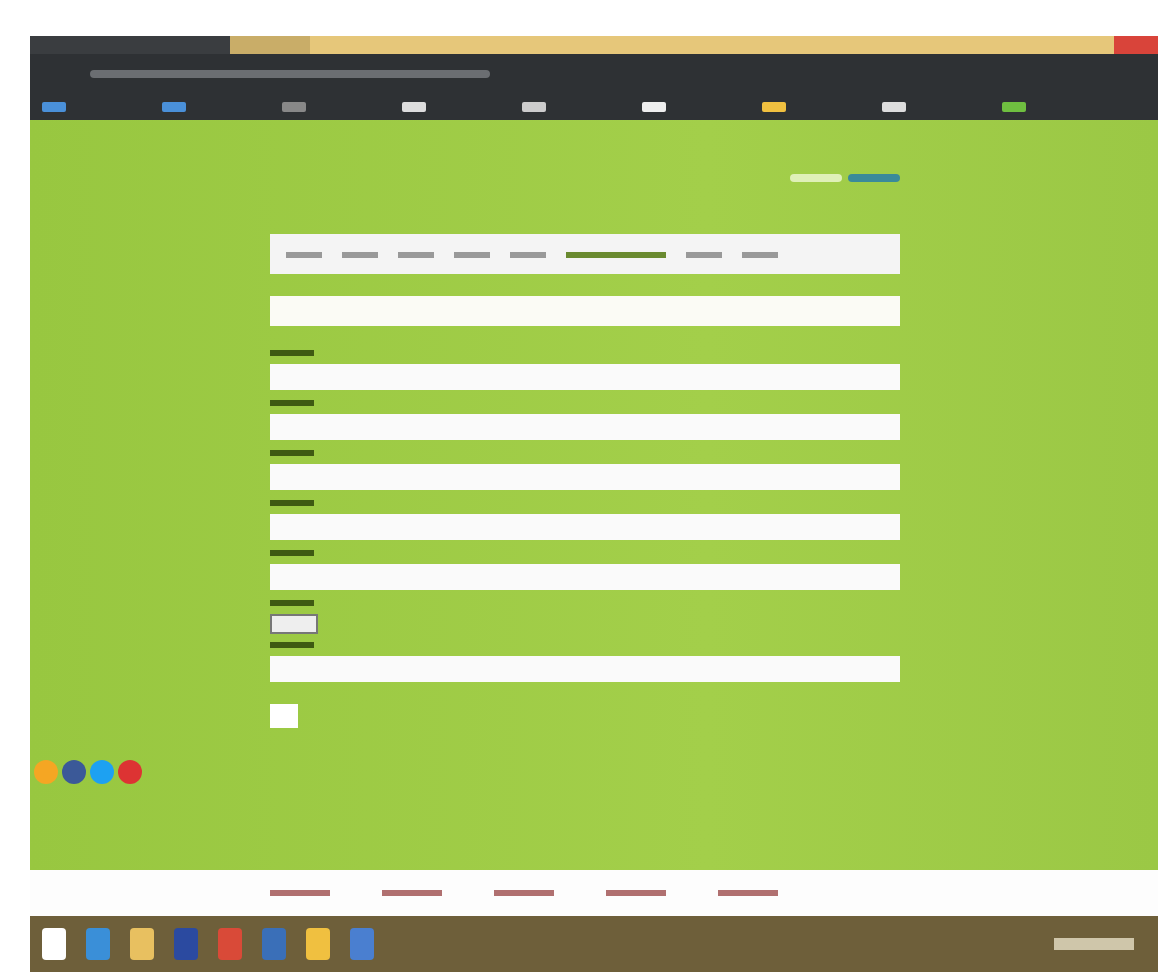 This screenshot has height=972, width=1158. What do you see at coordinates (284, 716) in the screenshot?
I see `submit-button` at bounding box center [284, 716].